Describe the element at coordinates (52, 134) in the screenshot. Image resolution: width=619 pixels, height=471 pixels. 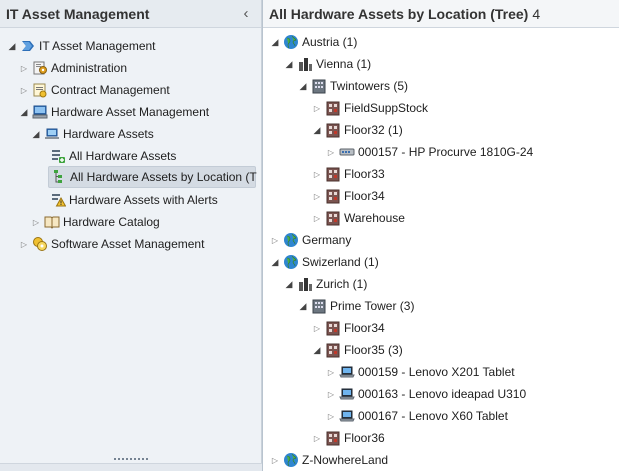
I see `hardware-assets-icon` at that location.